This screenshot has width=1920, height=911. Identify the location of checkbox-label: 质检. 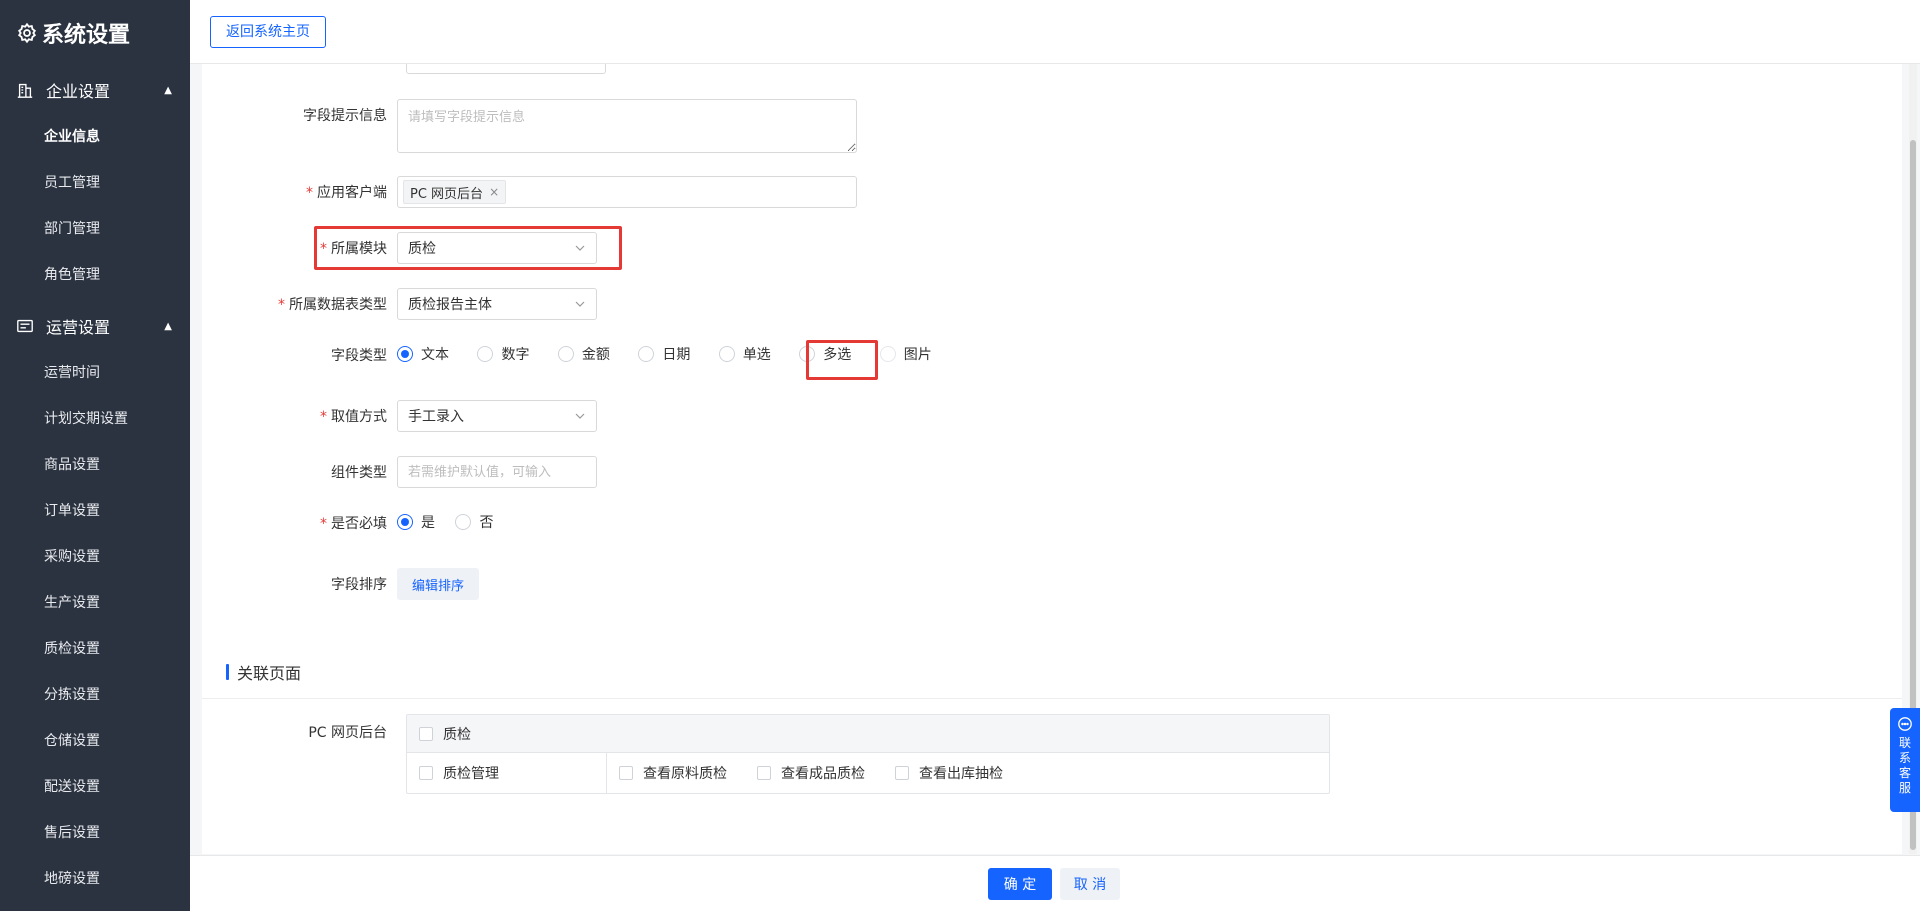
(457, 734).